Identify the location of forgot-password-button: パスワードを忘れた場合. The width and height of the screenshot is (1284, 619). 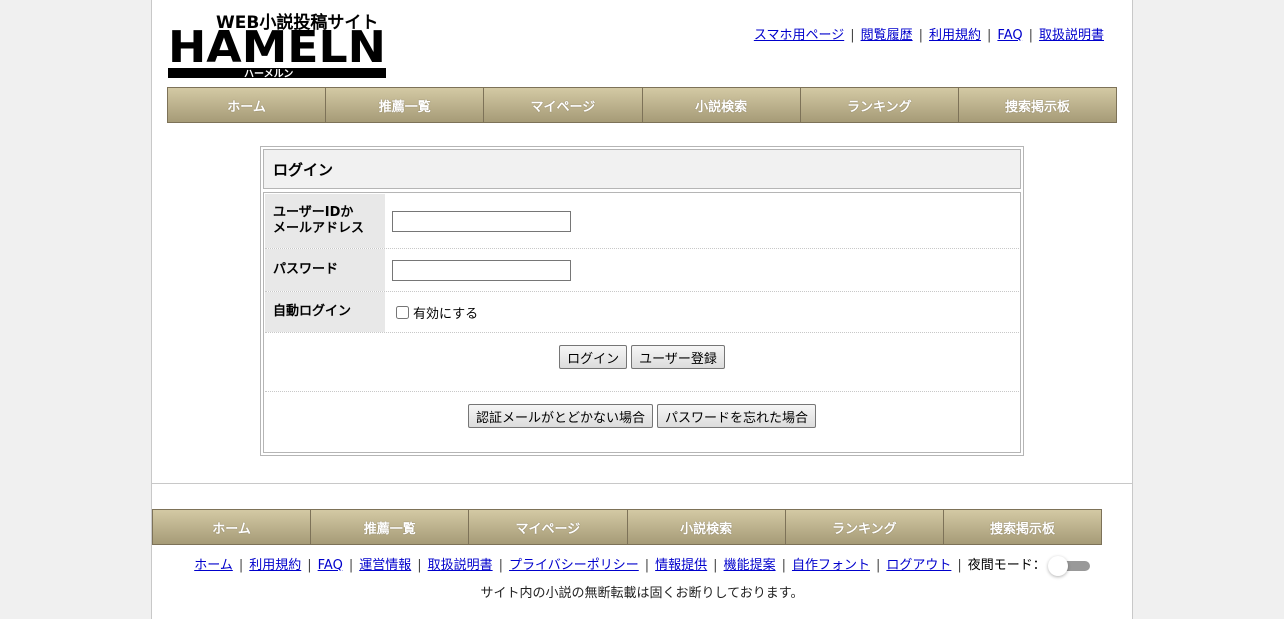
(737, 416).